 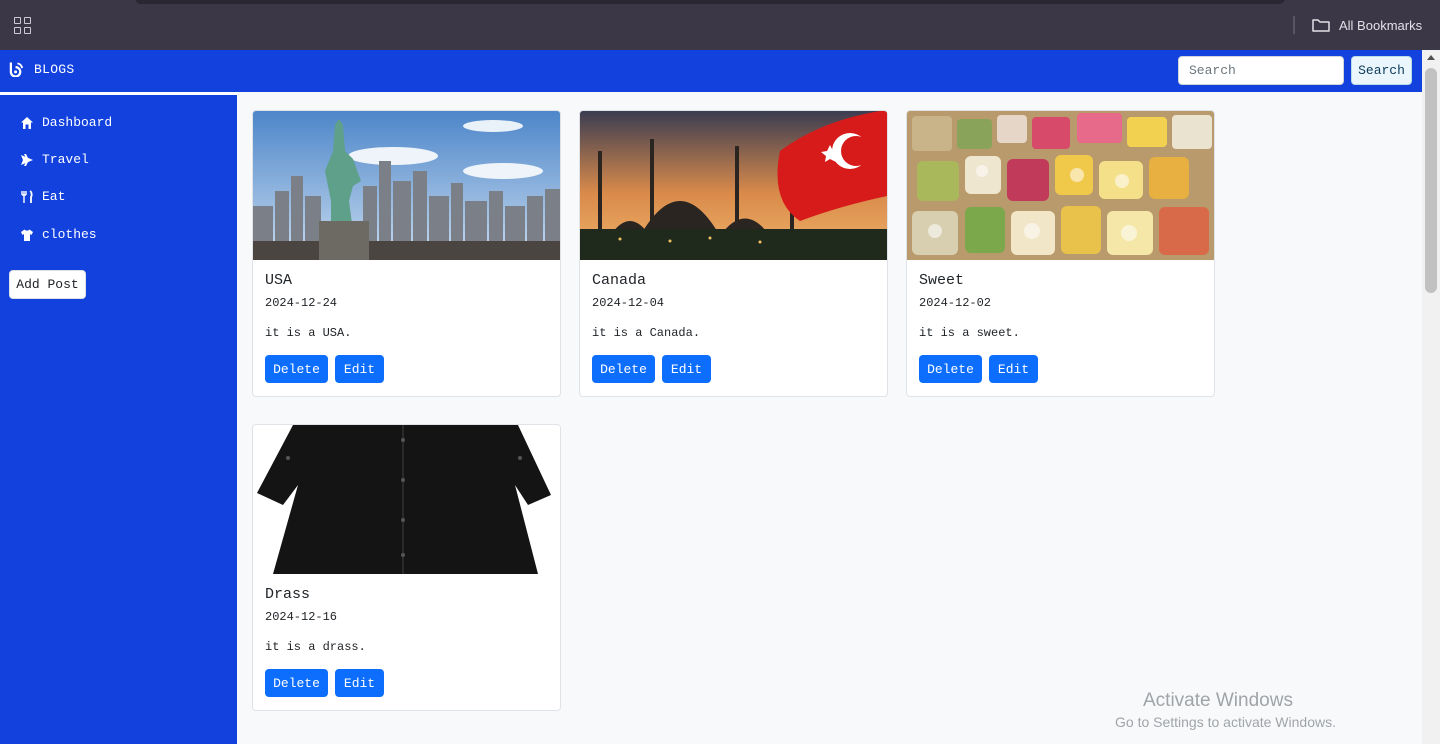 What do you see at coordinates (955, 303) in the screenshot?
I see `post-date: 2024-12-02` at bounding box center [955, 303].